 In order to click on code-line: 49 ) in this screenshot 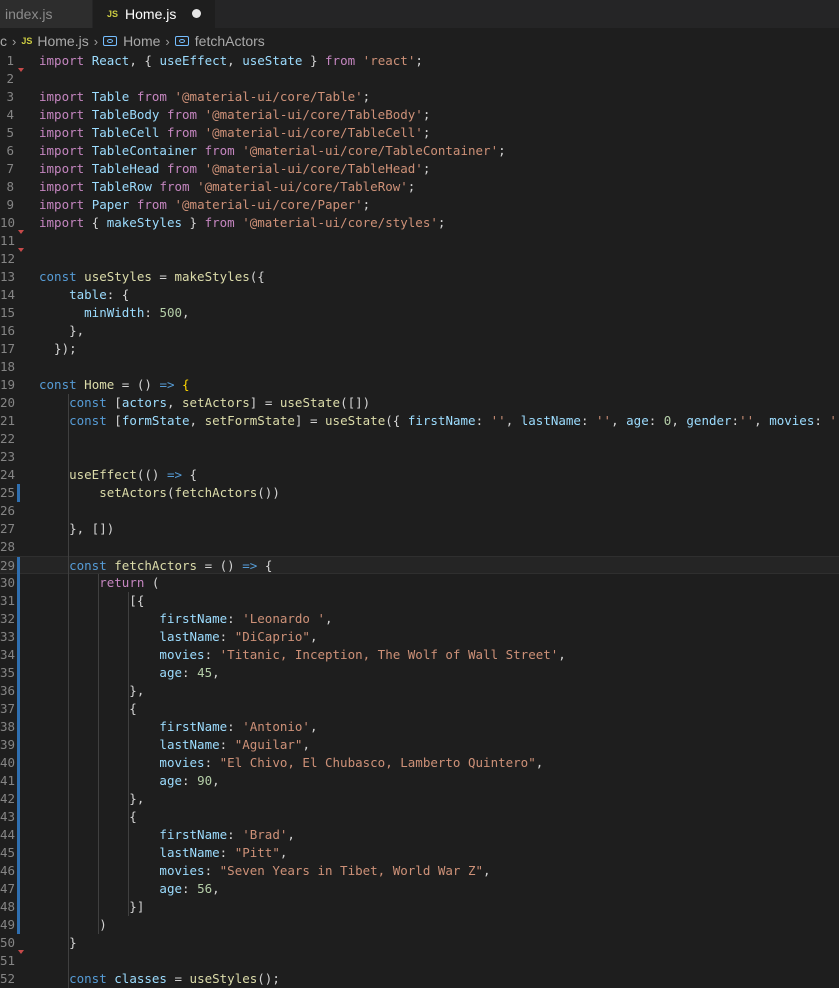, I will do `click(419, 925)`.